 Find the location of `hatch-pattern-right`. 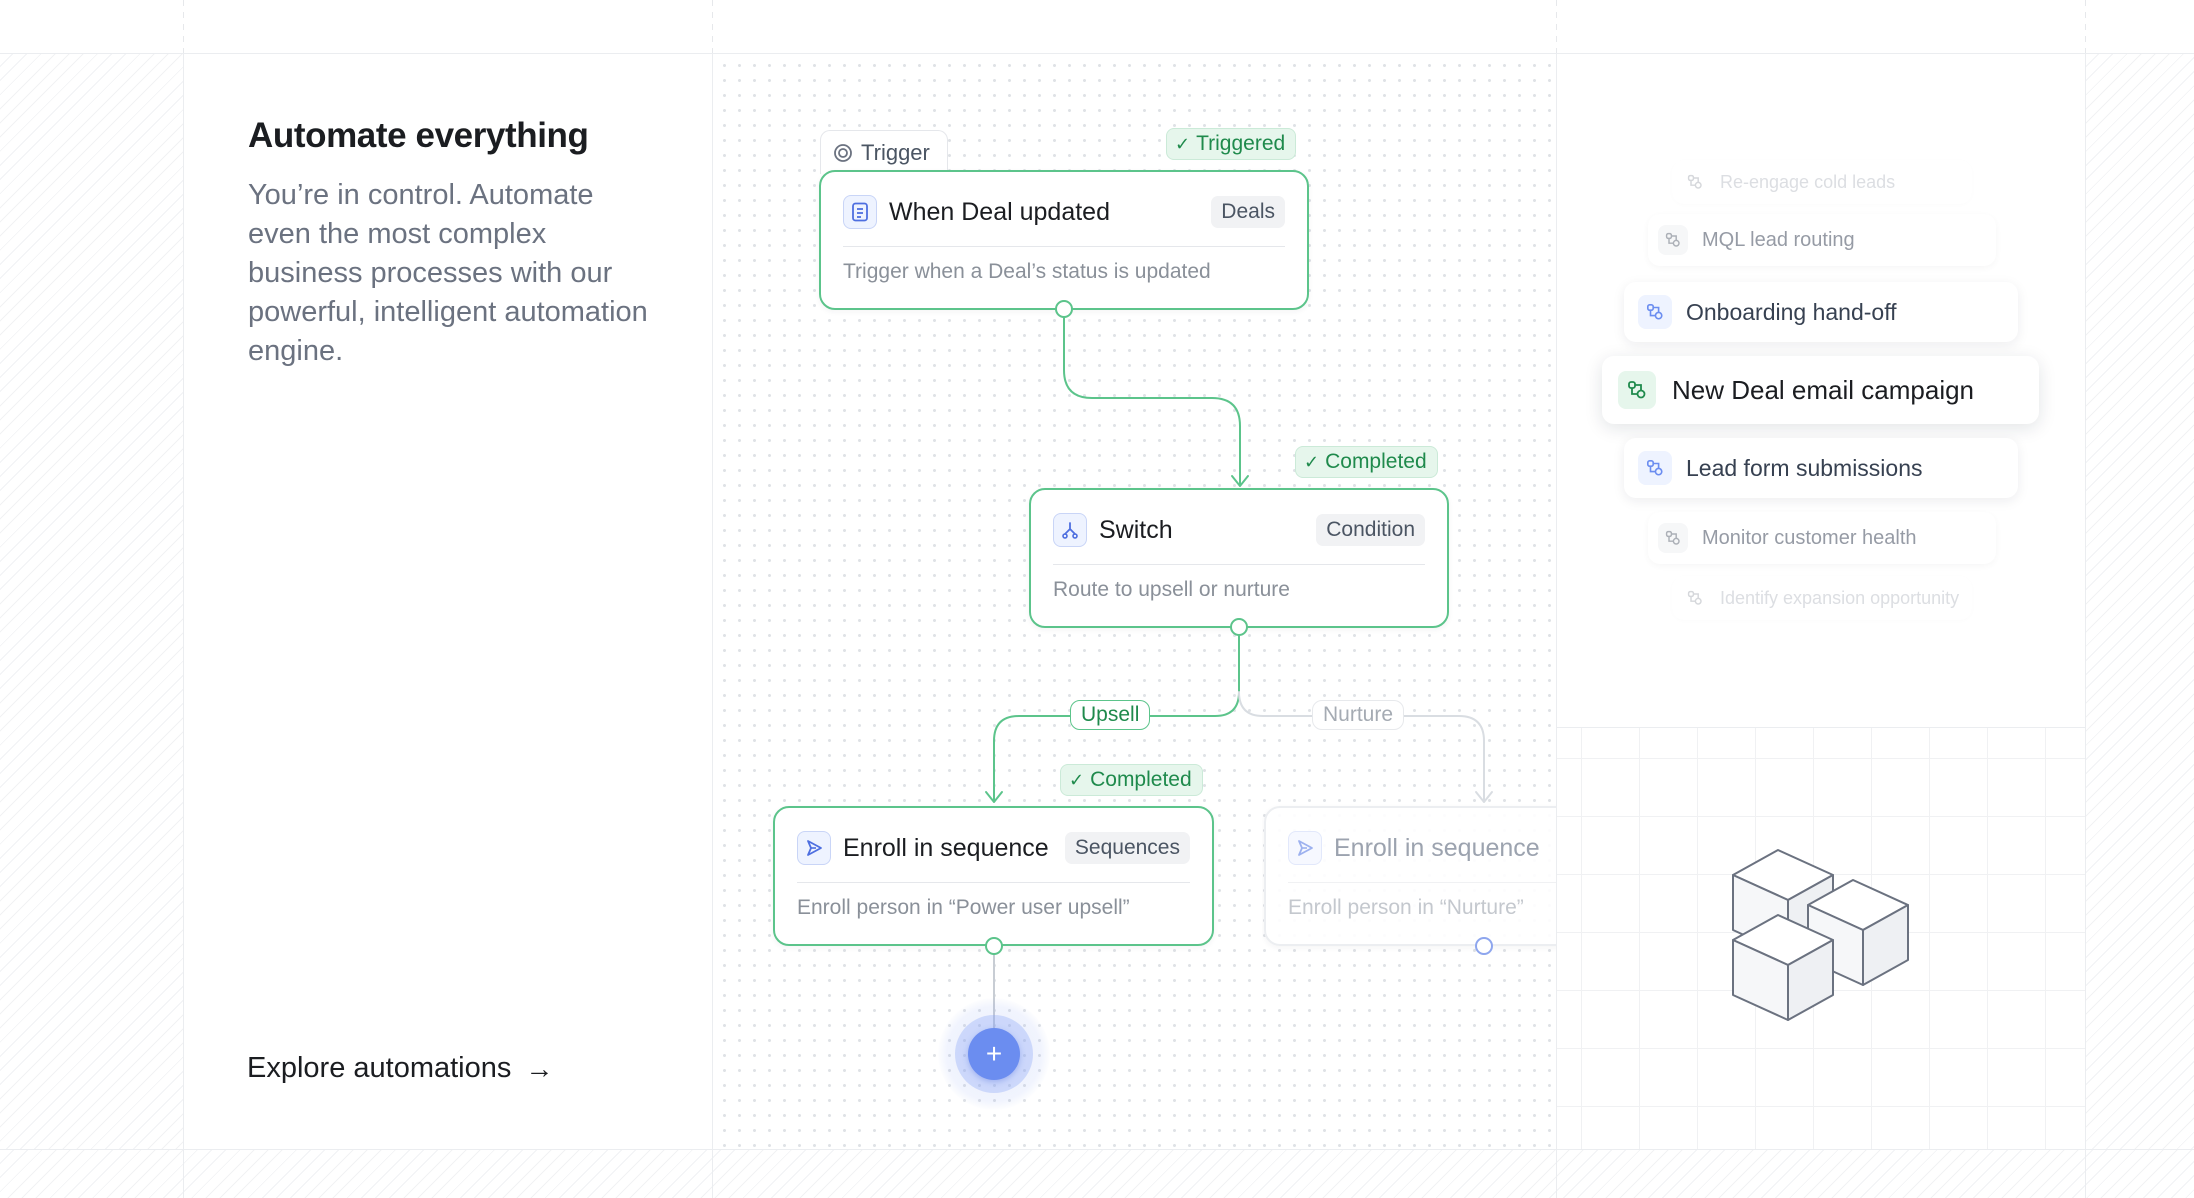

hatch-pattern-right is located at coordinates (2140, 625).